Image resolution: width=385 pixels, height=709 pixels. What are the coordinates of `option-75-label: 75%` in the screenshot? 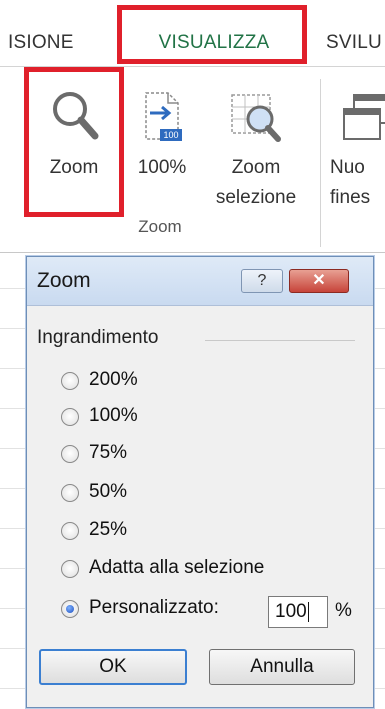 It's located at (108, 452).